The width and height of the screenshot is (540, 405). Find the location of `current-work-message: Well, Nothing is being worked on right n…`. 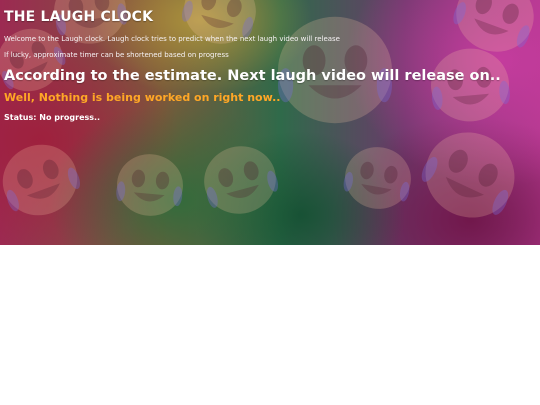

current-work-message: Well, Nothing is being worked on right n… is located at coordinates (142, 97).